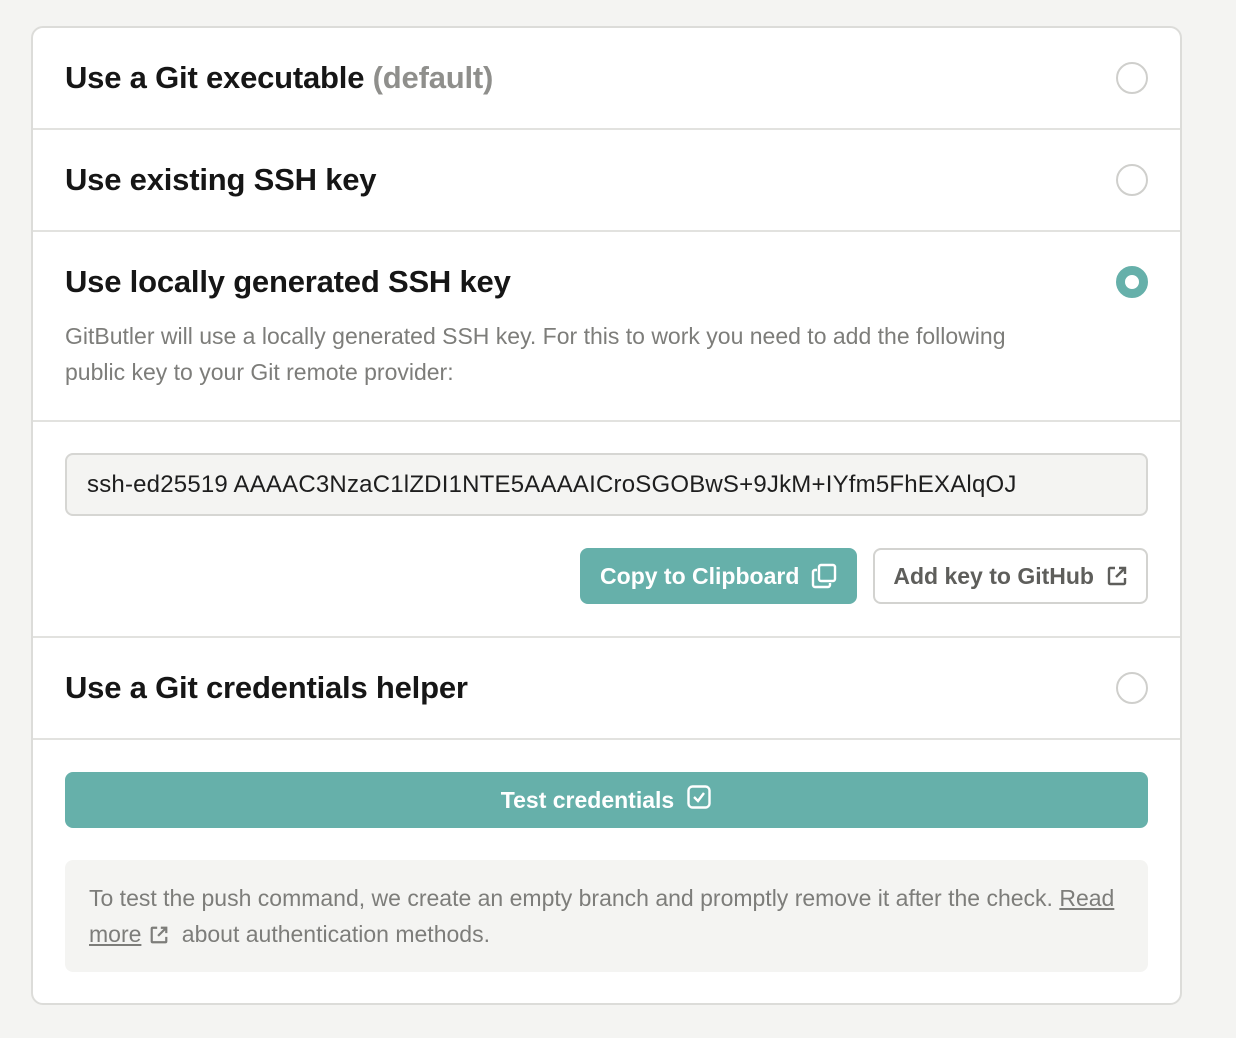 The image size is (1236, 1038). What do you see at coordinates (1132, 282) in the screenshot?
I see `radio-local-ssh-key` at bounding box center [1132, 282].